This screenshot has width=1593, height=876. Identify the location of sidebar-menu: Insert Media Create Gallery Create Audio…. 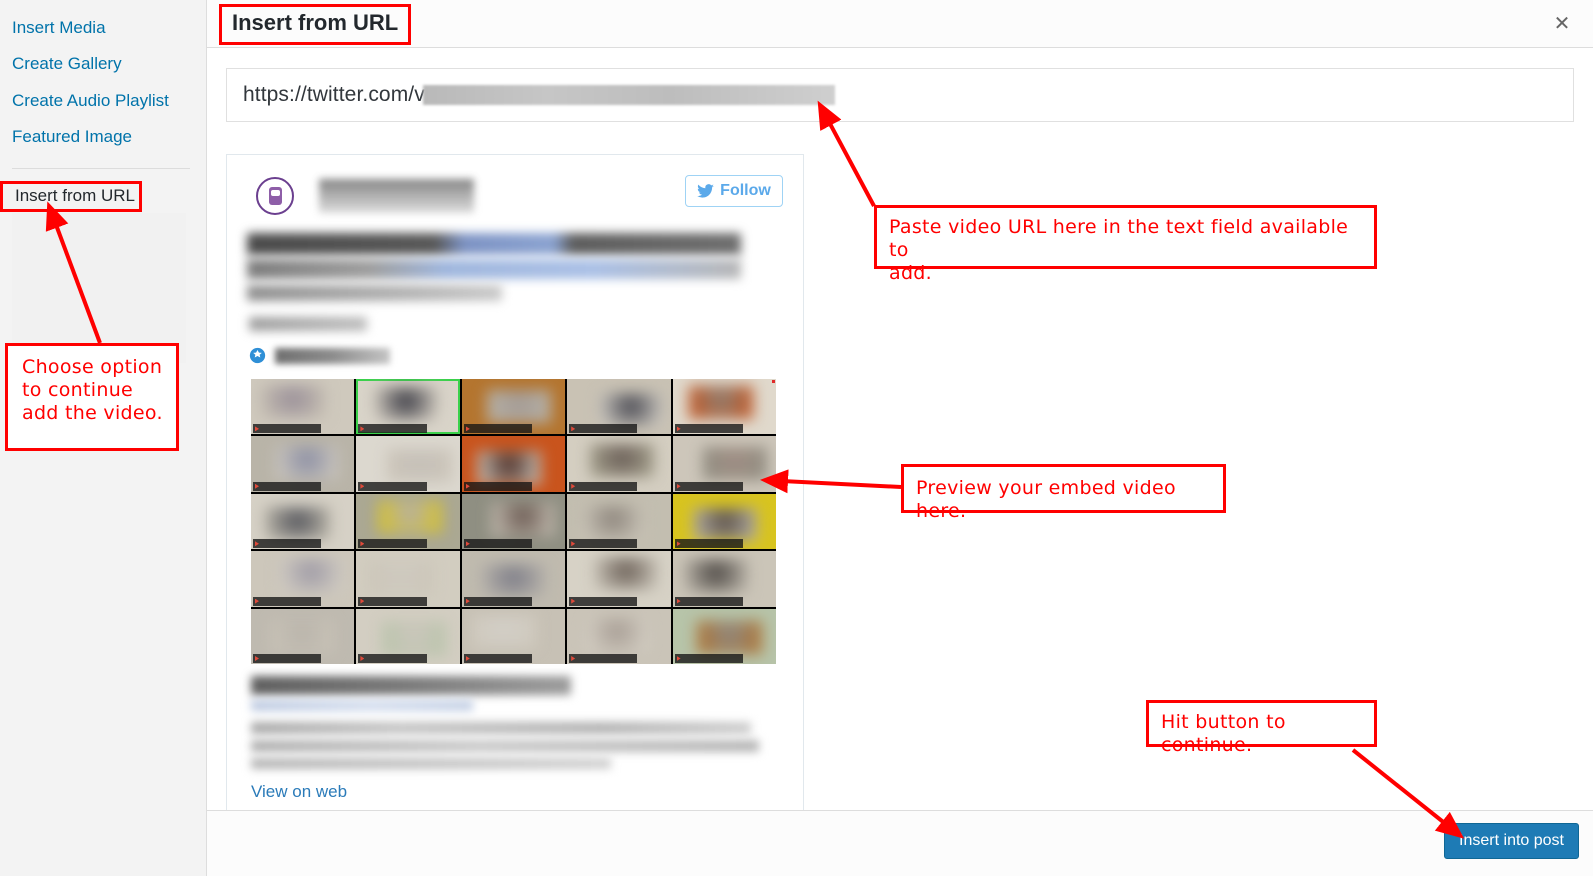
(103, 84).